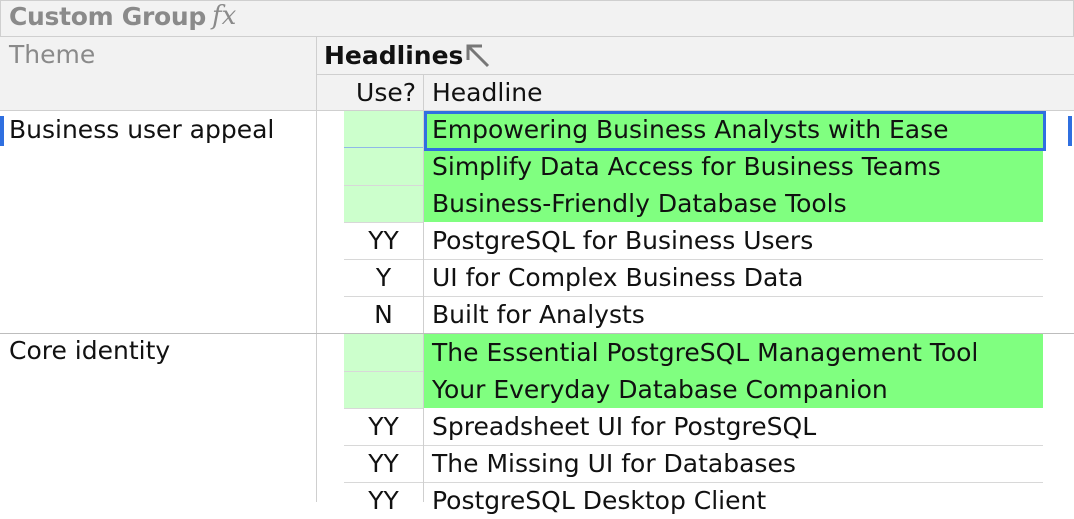 This screenshot has width=1074, height=519. I want to click on headline-cell: Business-Friendly Database Tools, so click(733, 203).